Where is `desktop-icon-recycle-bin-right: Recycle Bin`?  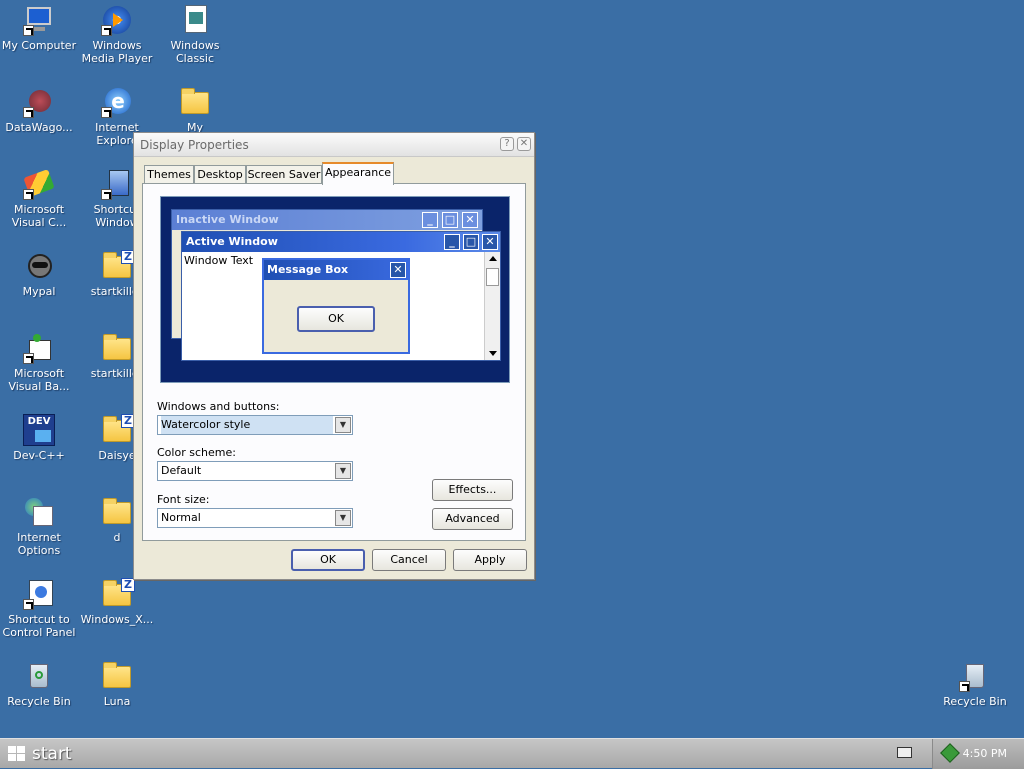 desktop-icon-recycle-bin-right: Recycle Bin is located at coordinates (975, 684).